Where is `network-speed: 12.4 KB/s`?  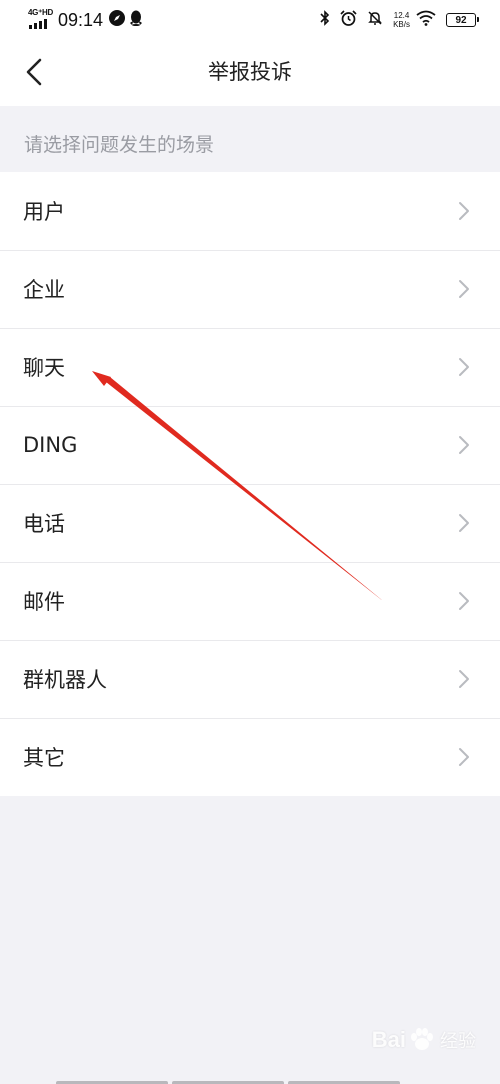
network-speed: 12.4 KB/s is located at coordinates (401, 20).